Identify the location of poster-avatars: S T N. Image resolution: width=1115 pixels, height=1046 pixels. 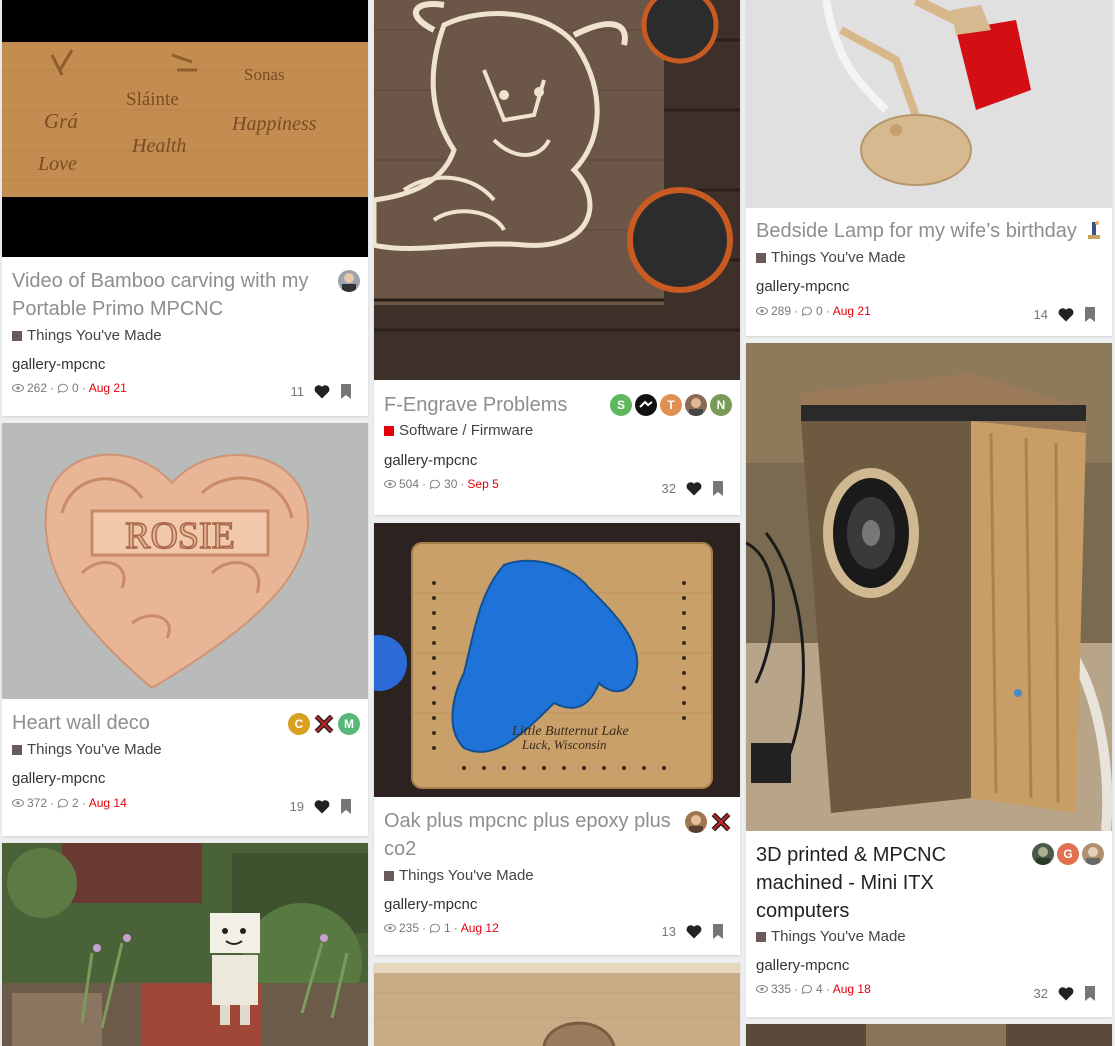
(671, 405).